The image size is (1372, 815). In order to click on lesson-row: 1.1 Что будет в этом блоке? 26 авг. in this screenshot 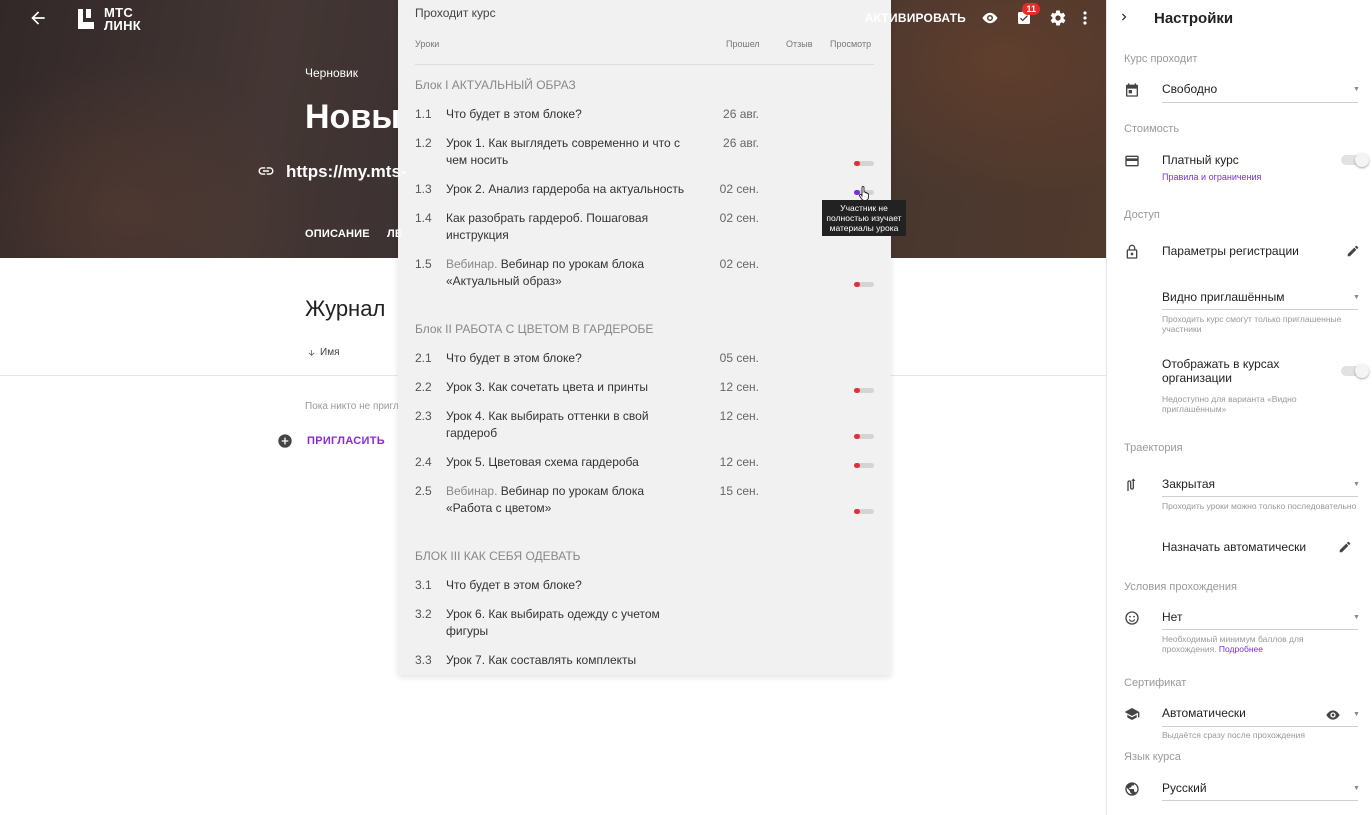, I will do `click(644, 114)`.